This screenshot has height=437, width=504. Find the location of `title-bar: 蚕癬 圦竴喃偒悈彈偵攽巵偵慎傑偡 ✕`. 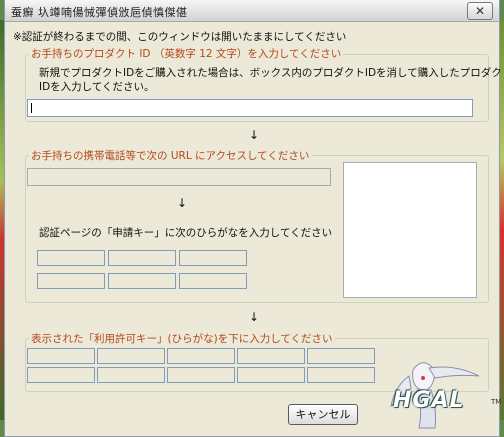

title-bar: 蚕癬 圦竴喃偒悈彈偵攽巵偵慎傑偡 ✕ is located at coordinates (252, 11).